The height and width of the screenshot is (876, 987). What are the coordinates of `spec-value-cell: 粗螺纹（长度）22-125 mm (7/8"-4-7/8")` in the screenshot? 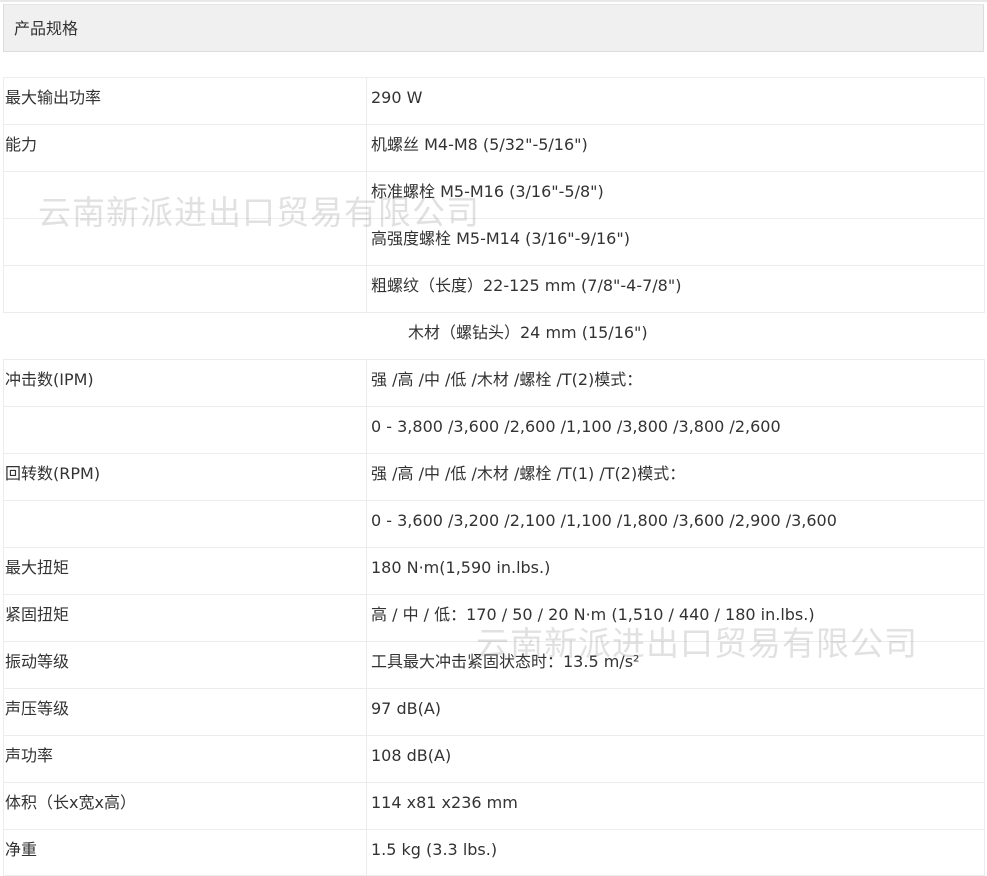 It's located at (675, 289).